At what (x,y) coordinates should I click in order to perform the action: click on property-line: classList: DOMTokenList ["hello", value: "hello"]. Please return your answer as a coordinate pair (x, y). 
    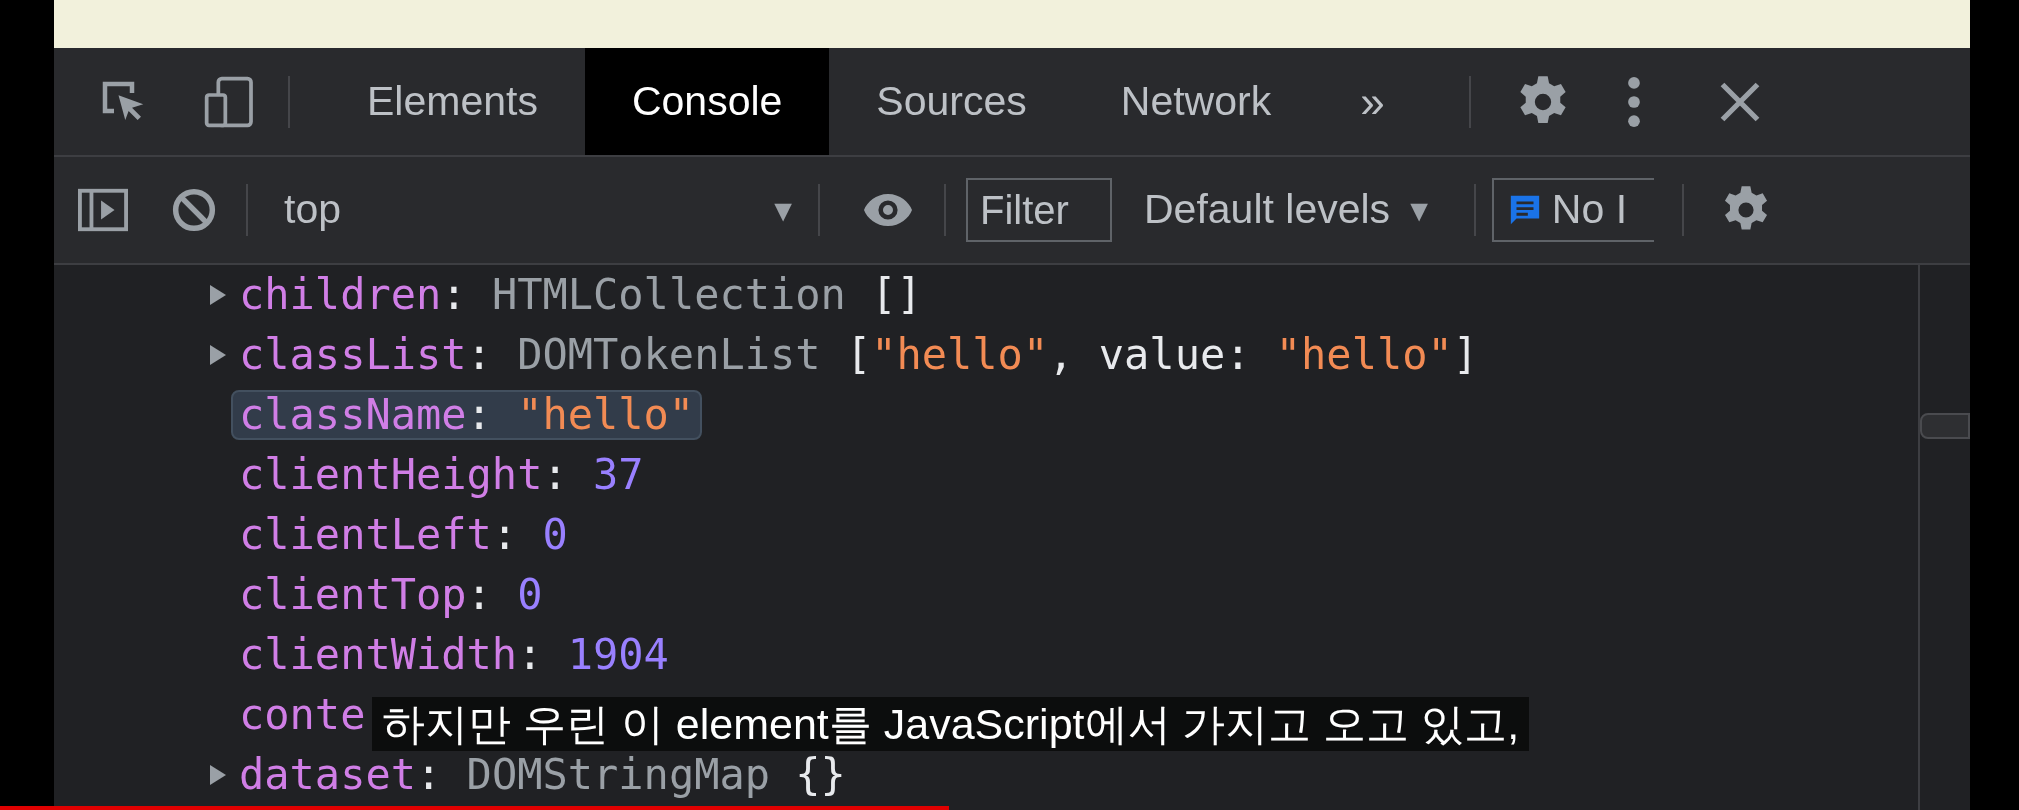
    Looking at the image, I should click on (859, 355).